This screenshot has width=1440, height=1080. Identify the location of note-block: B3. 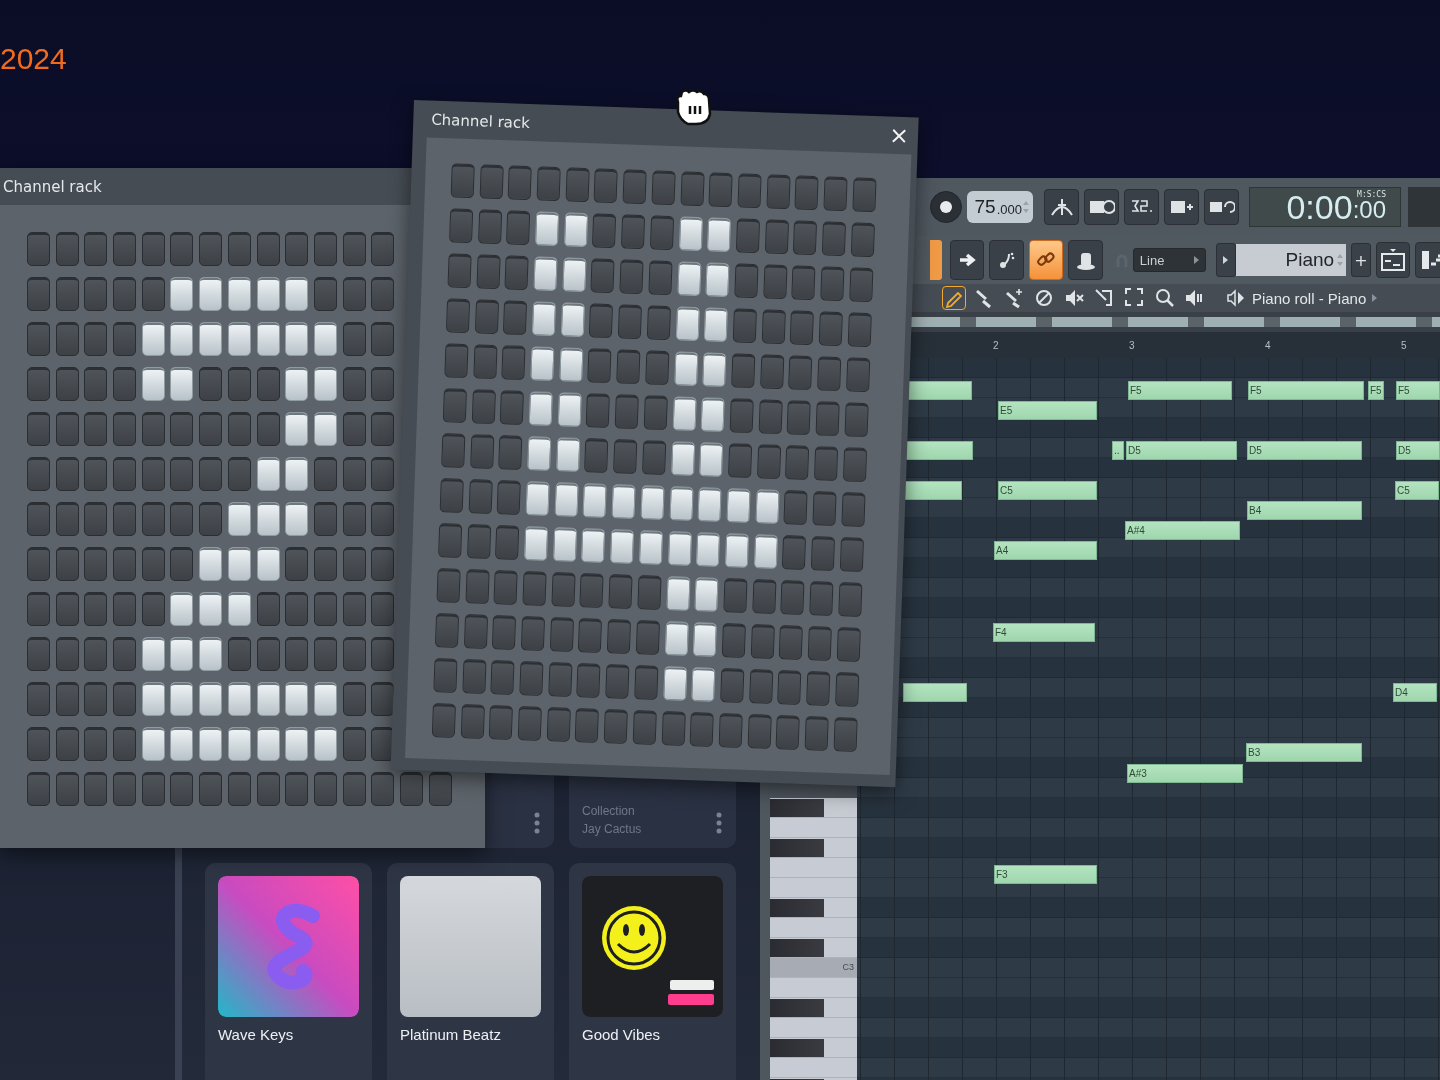
(1304, 752).